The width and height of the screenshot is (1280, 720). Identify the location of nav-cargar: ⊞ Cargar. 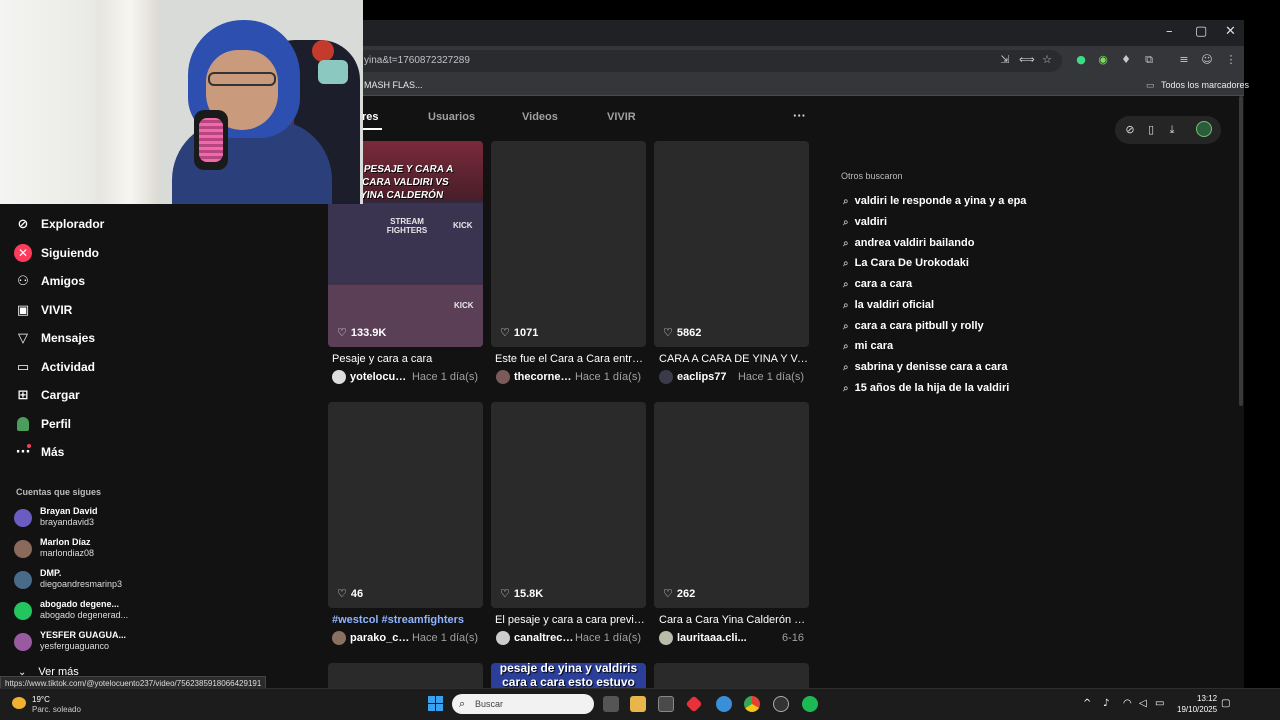
(47, 395).